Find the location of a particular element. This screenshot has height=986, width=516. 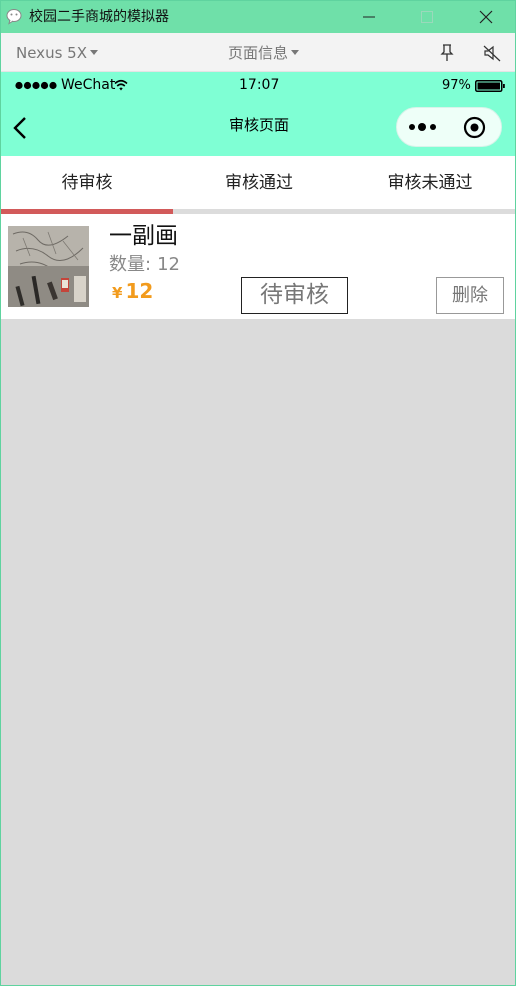

status-time: 17:07 is located at coordinates (259, 85).